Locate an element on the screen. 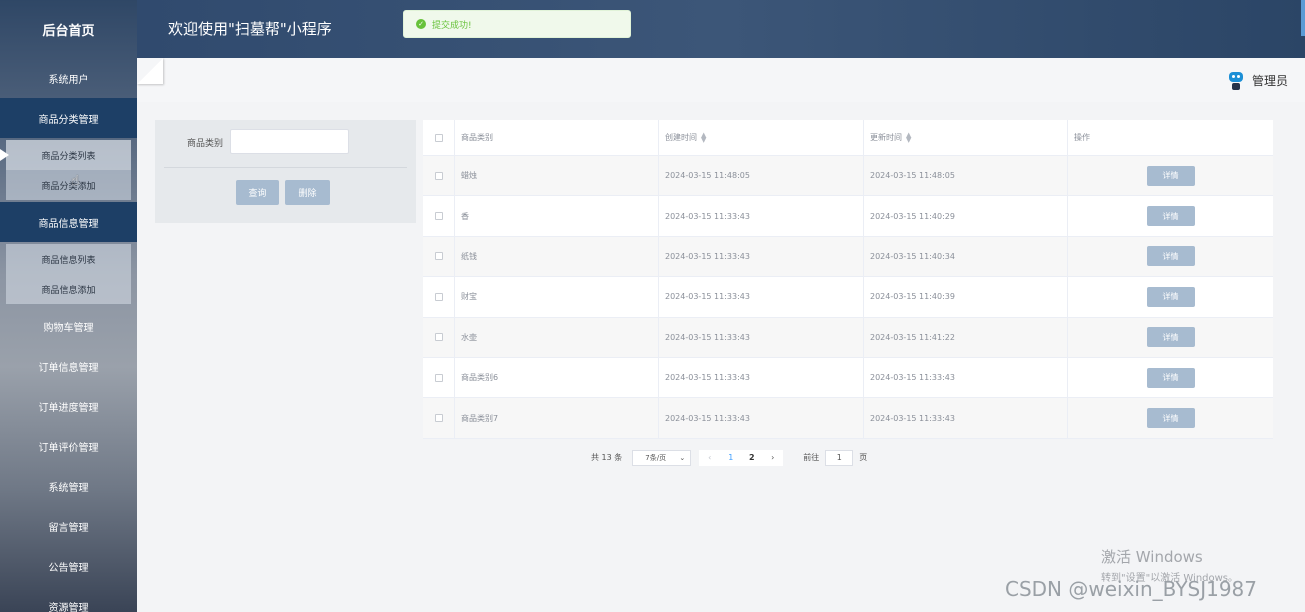  category-search-input is located at coordinates (289, 141).